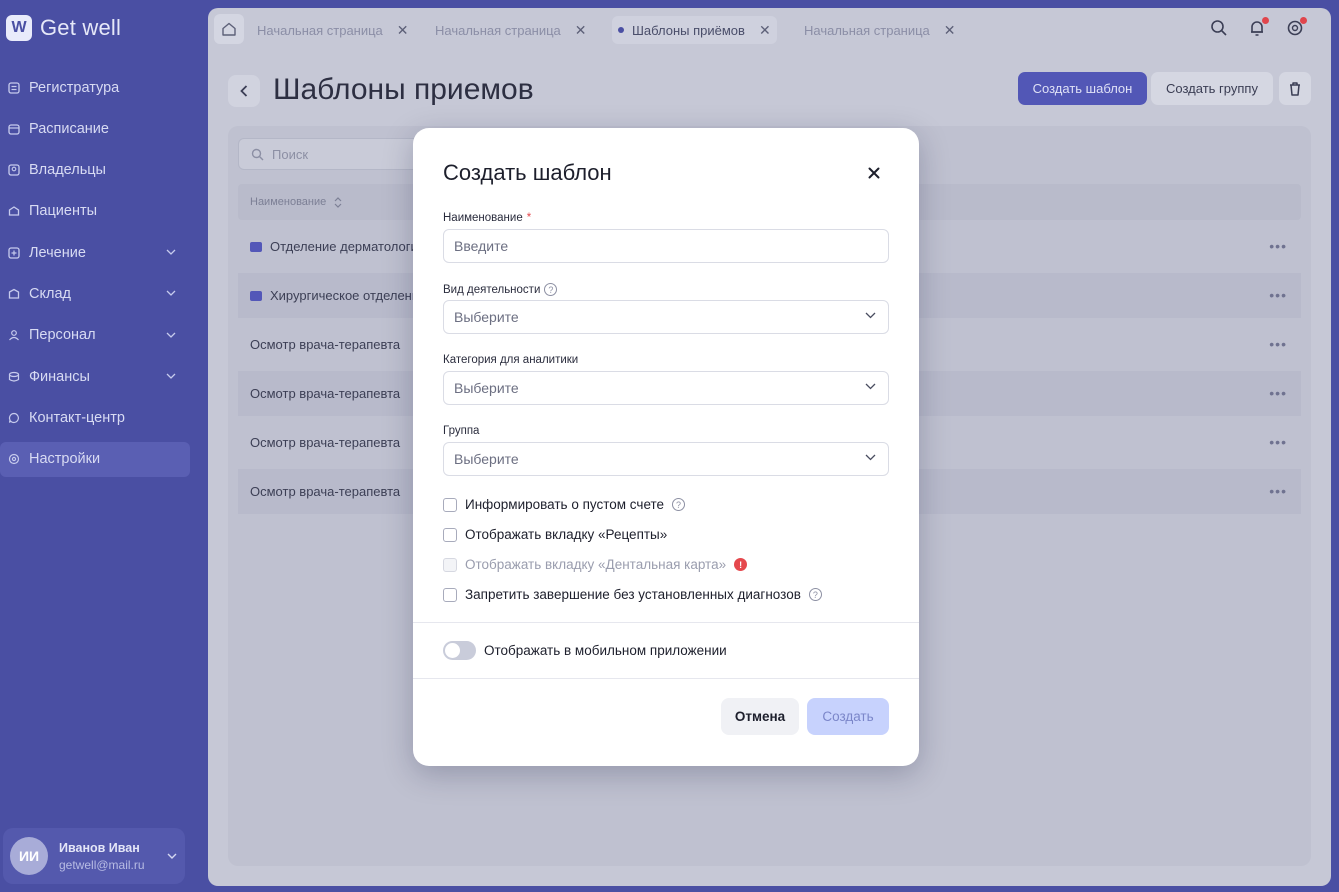 The height and width of the screenshot is (892, 1339). I want to click on sidebar-item-treatment: Лечение, so click(95, 252).